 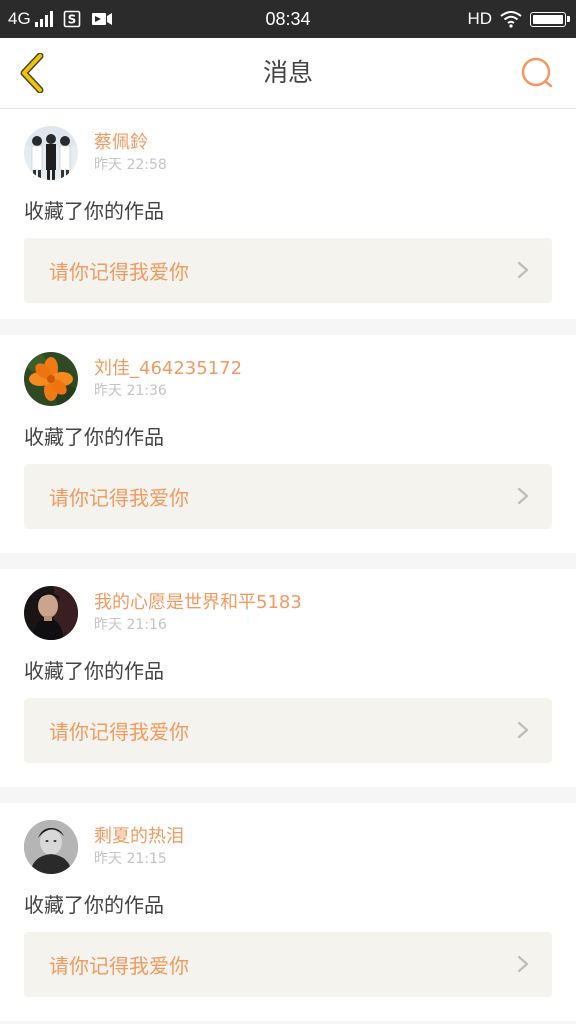 I want to click on page-title: 消息, so click(x=287, y=72).